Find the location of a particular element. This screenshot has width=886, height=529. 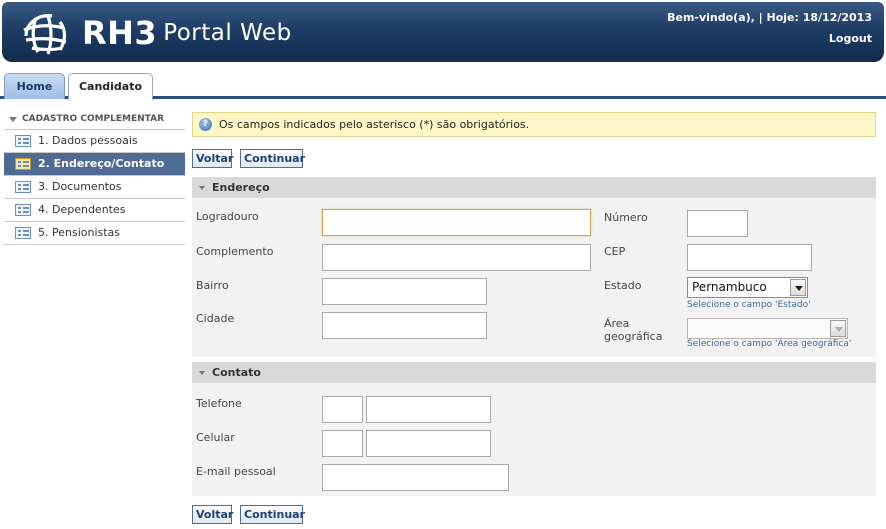

complemento-label: Complemento is located at coordinates (235, 251).